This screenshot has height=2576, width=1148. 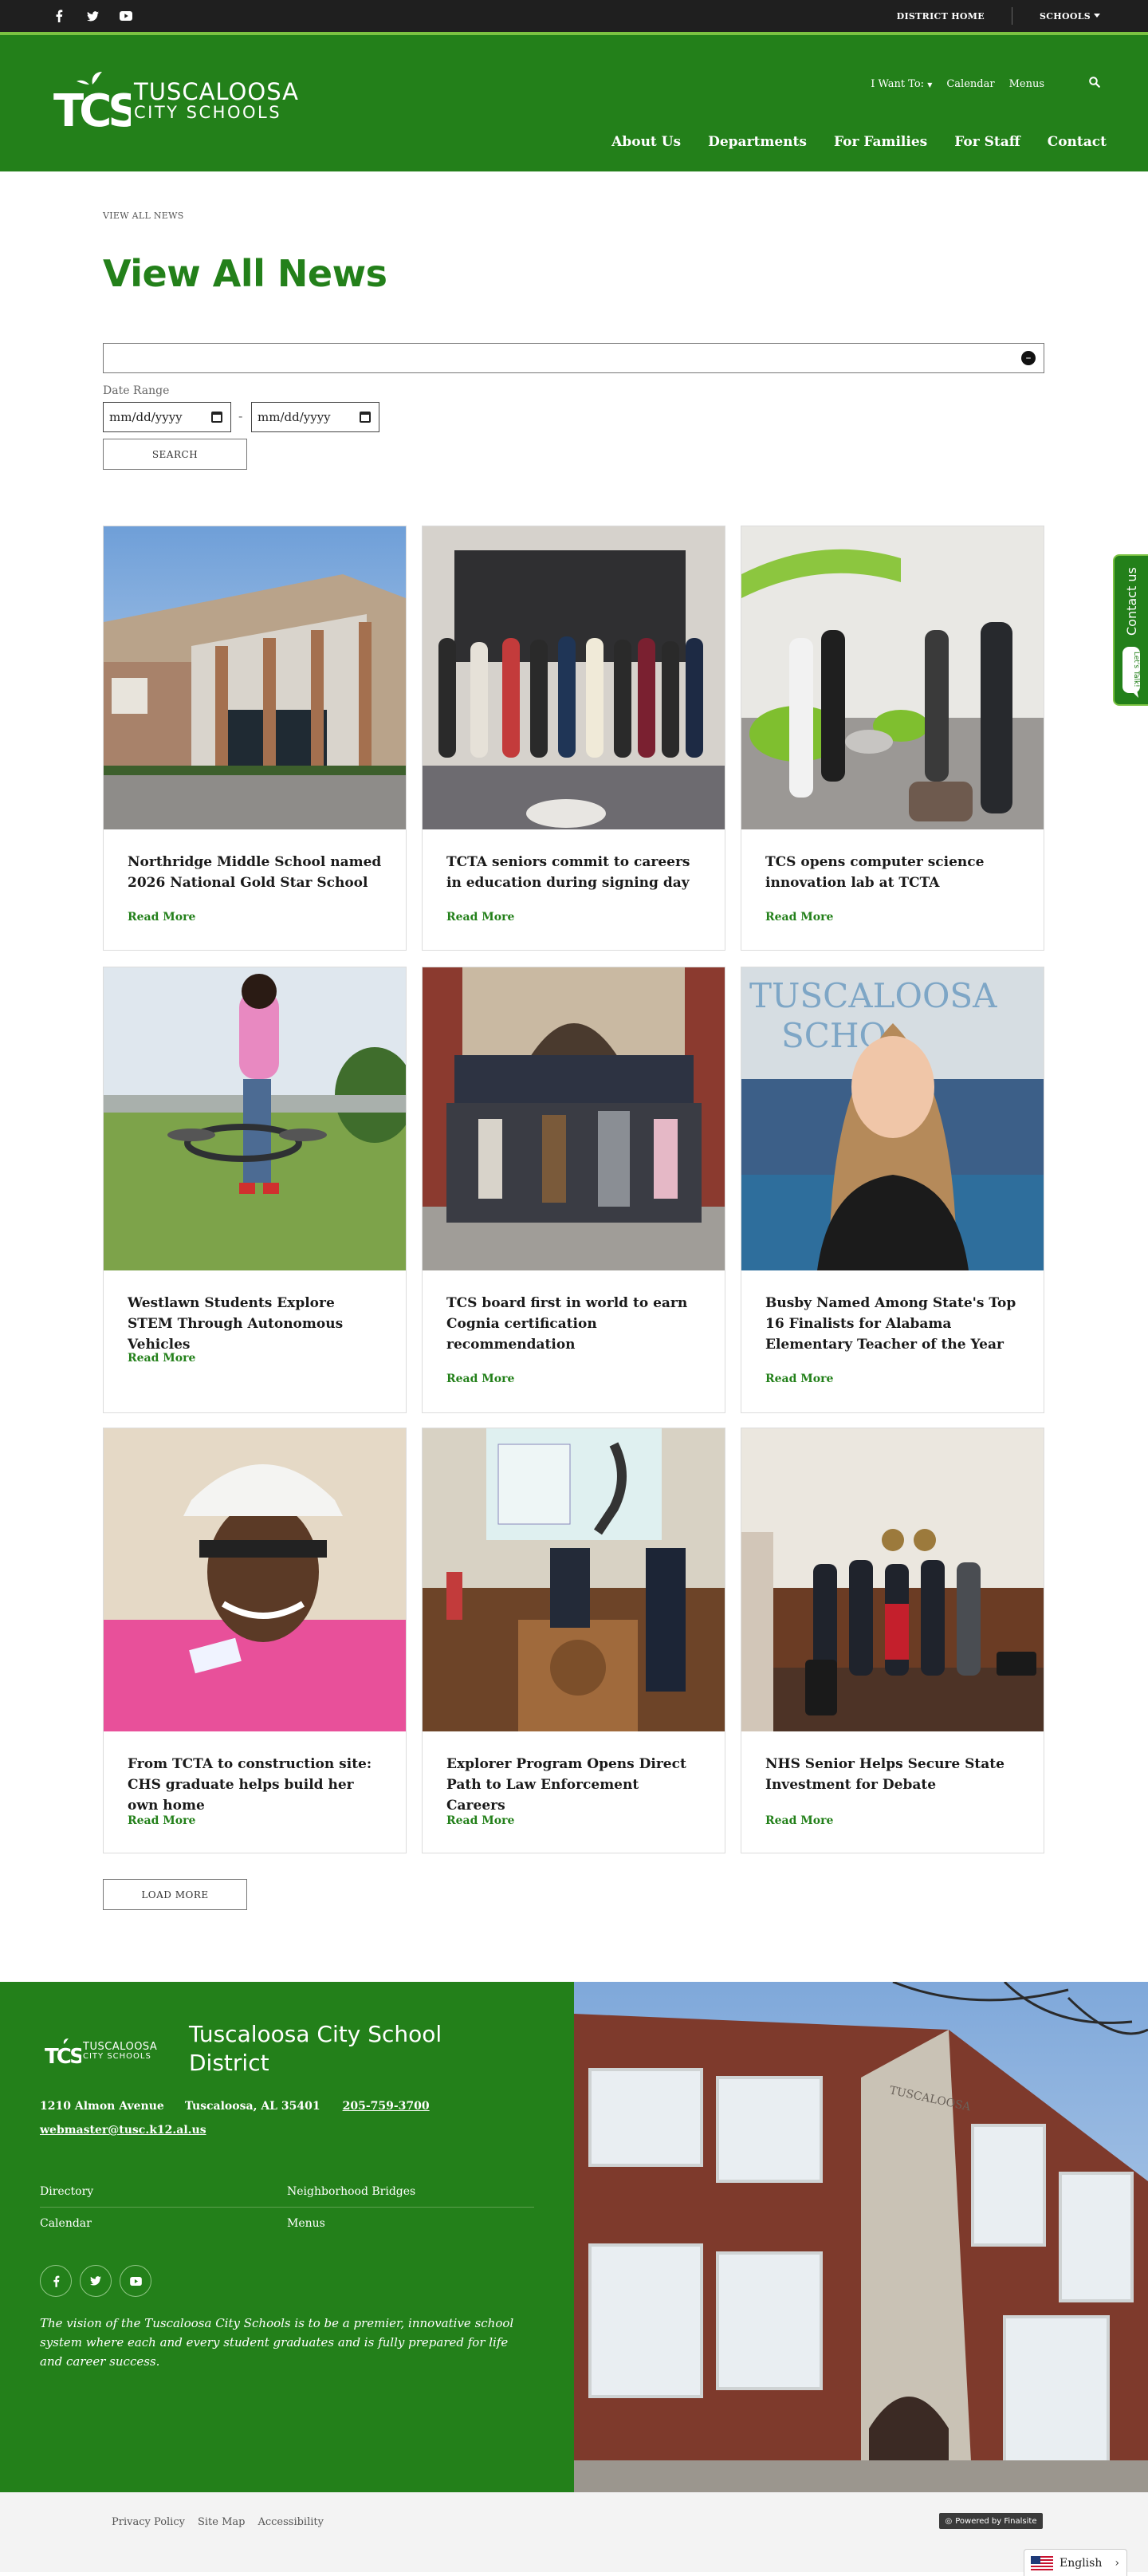 What do you see at coordinates (294, 417) in the screenshot?
I see `end-date-placeholder: mm/dd/yyyy` at bounding box center [294, 417].